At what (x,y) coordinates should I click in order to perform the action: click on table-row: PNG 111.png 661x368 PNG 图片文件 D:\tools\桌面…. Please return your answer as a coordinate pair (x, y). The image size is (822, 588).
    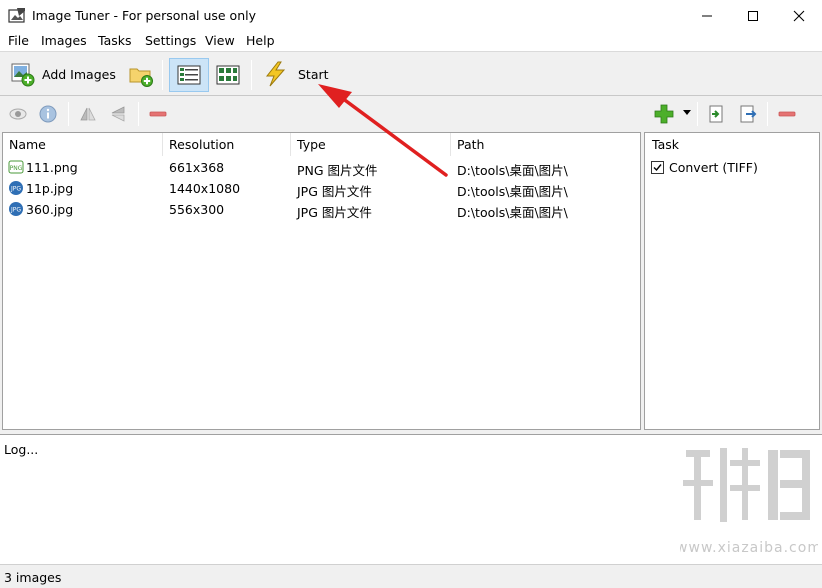
    Looking at the image, I should click on (321, 167).